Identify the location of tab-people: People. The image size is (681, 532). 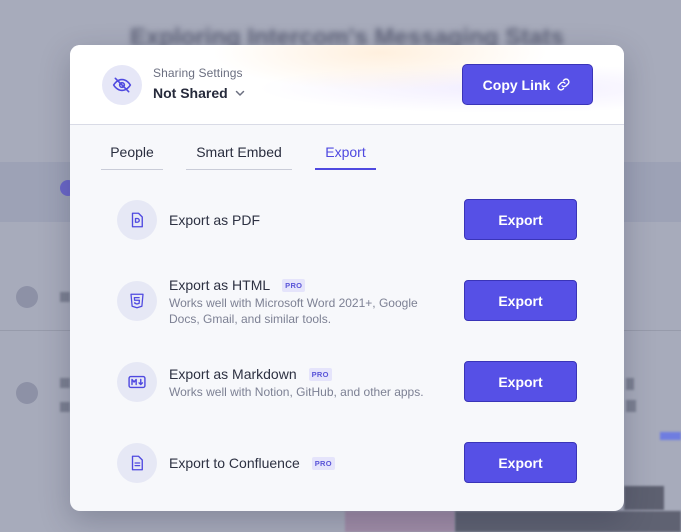
(132, 153).